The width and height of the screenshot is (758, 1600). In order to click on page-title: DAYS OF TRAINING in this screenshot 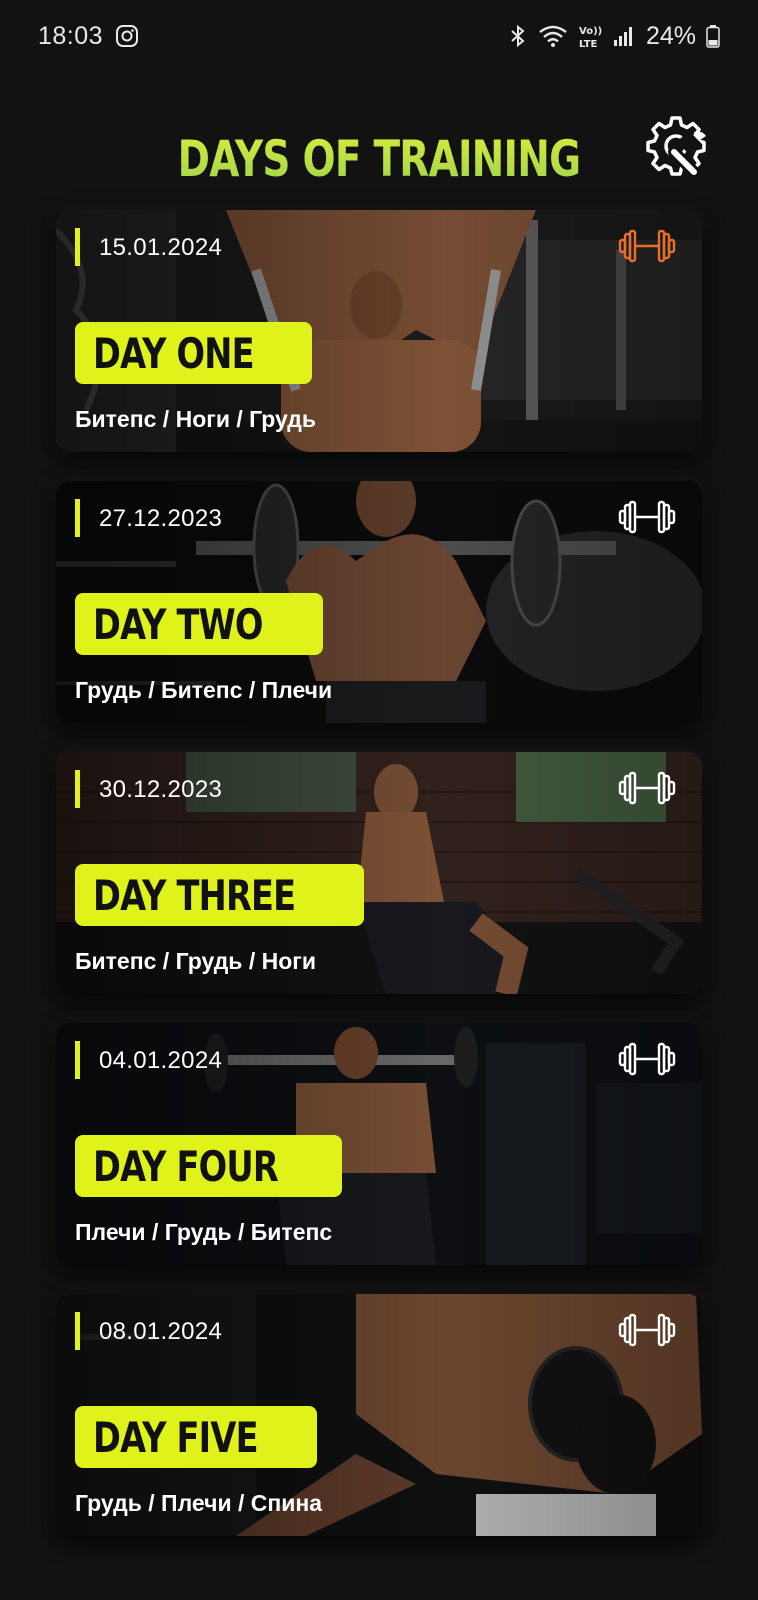, I will do `click(378, 159)`.